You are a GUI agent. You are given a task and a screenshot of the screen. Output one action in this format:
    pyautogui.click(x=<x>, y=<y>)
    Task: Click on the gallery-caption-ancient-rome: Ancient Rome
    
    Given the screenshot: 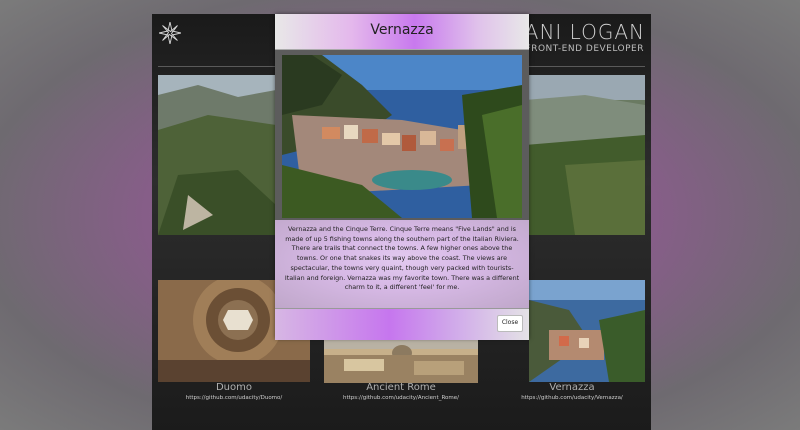 What is the action you would take?
    pyautogui.click(x=401, y=387)
    